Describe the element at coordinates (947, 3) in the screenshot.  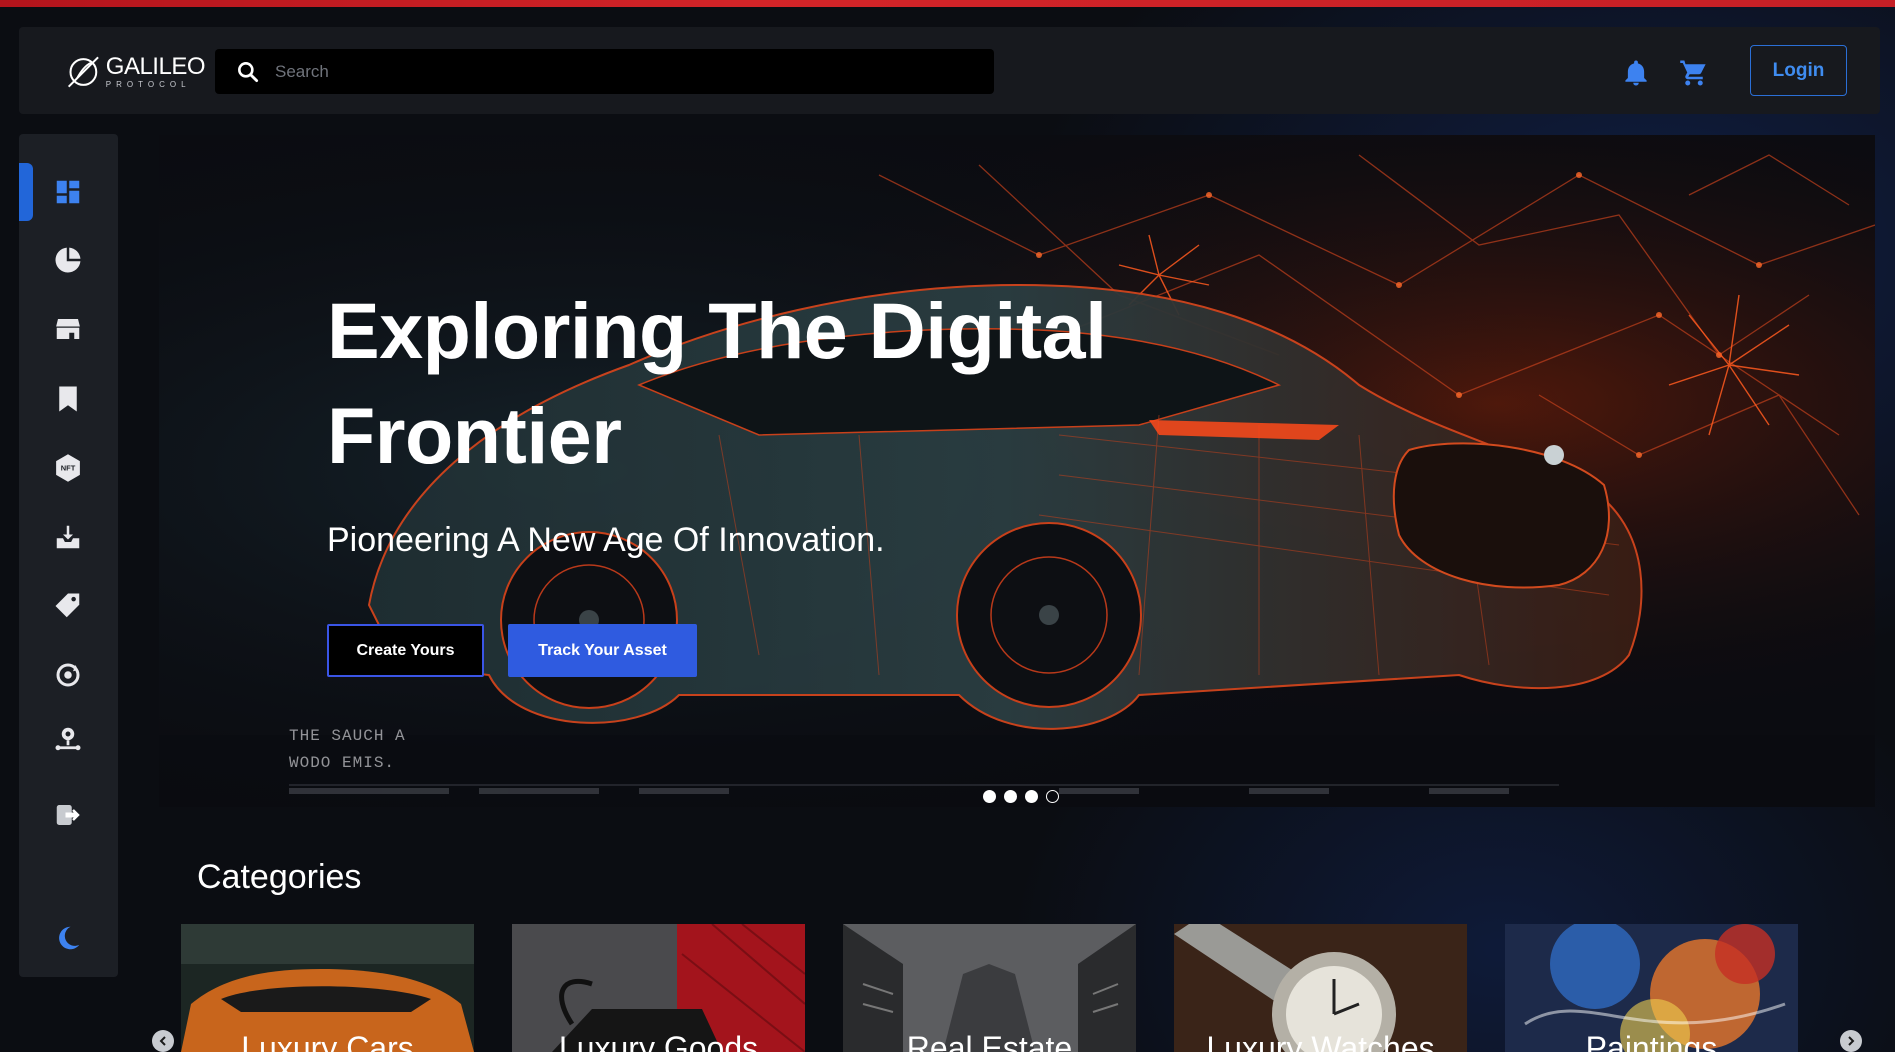
I see `top-accent-line` at that location.